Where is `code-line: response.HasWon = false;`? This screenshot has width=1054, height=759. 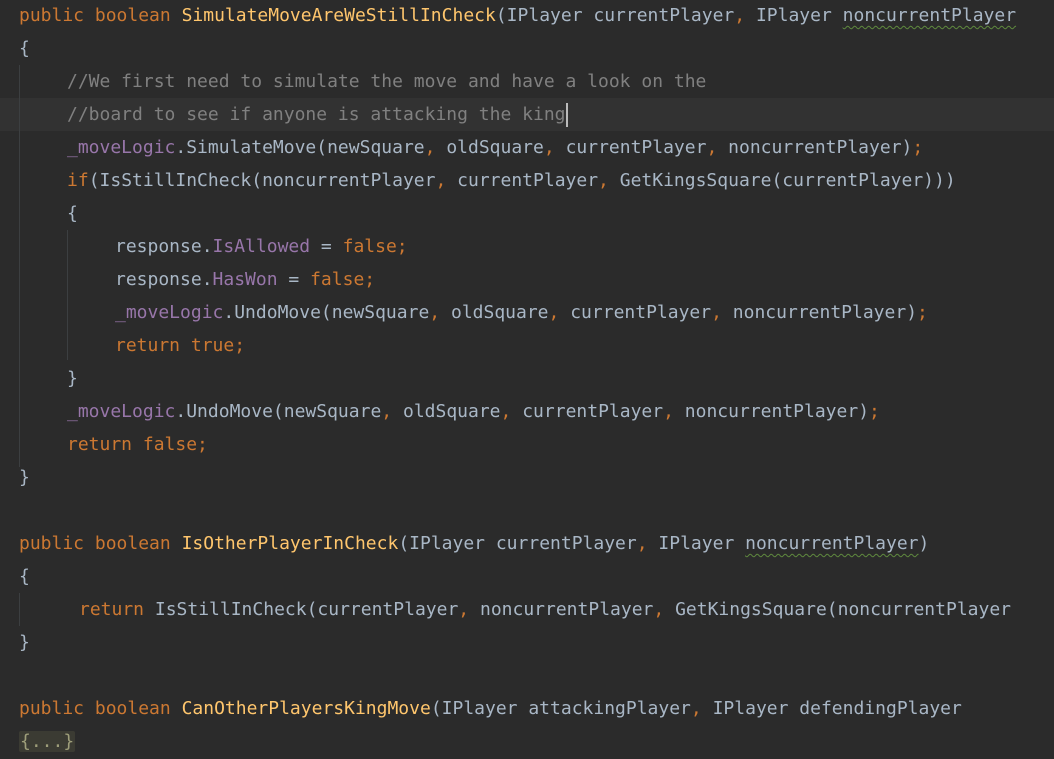
code-line: response.HasWon = false; is located at coordinates (527, 279).